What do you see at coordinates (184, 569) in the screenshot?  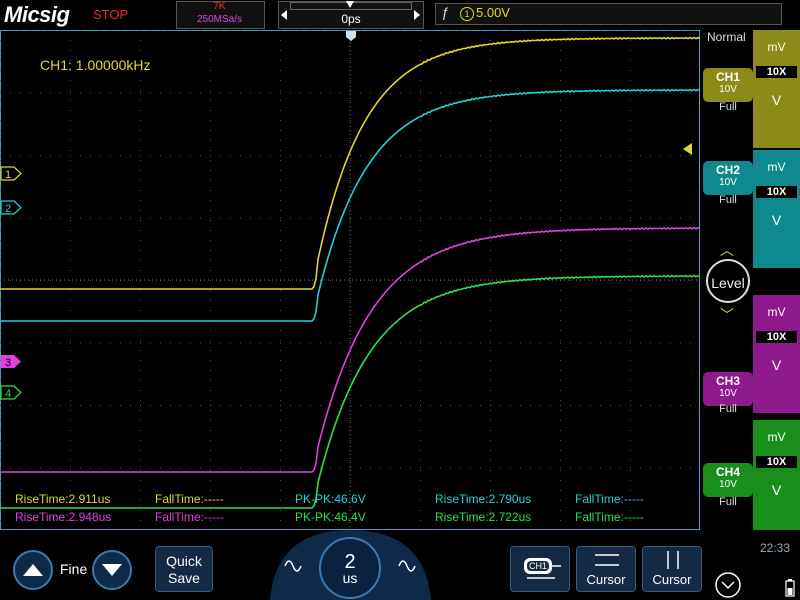 I see `quick-save-button: Quick Save` at bounding box center [184, 569].